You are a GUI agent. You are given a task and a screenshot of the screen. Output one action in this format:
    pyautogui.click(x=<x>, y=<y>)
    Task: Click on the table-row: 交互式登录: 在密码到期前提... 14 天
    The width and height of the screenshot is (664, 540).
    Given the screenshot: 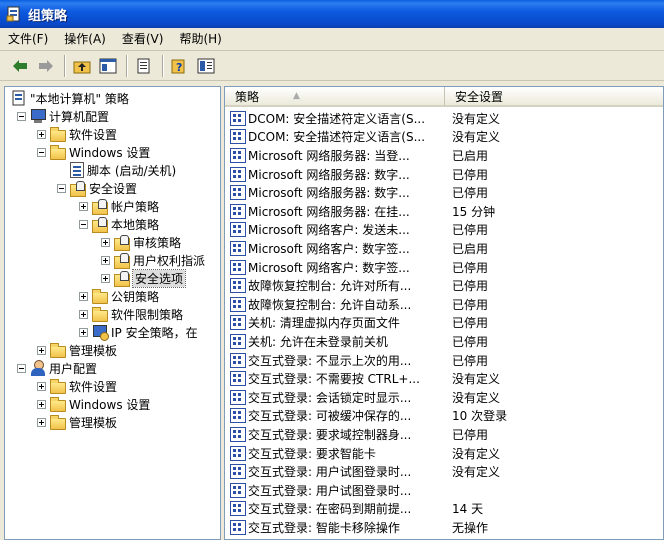 What is the action you would take?
    pyautogui.click(x=444, y=509)
    